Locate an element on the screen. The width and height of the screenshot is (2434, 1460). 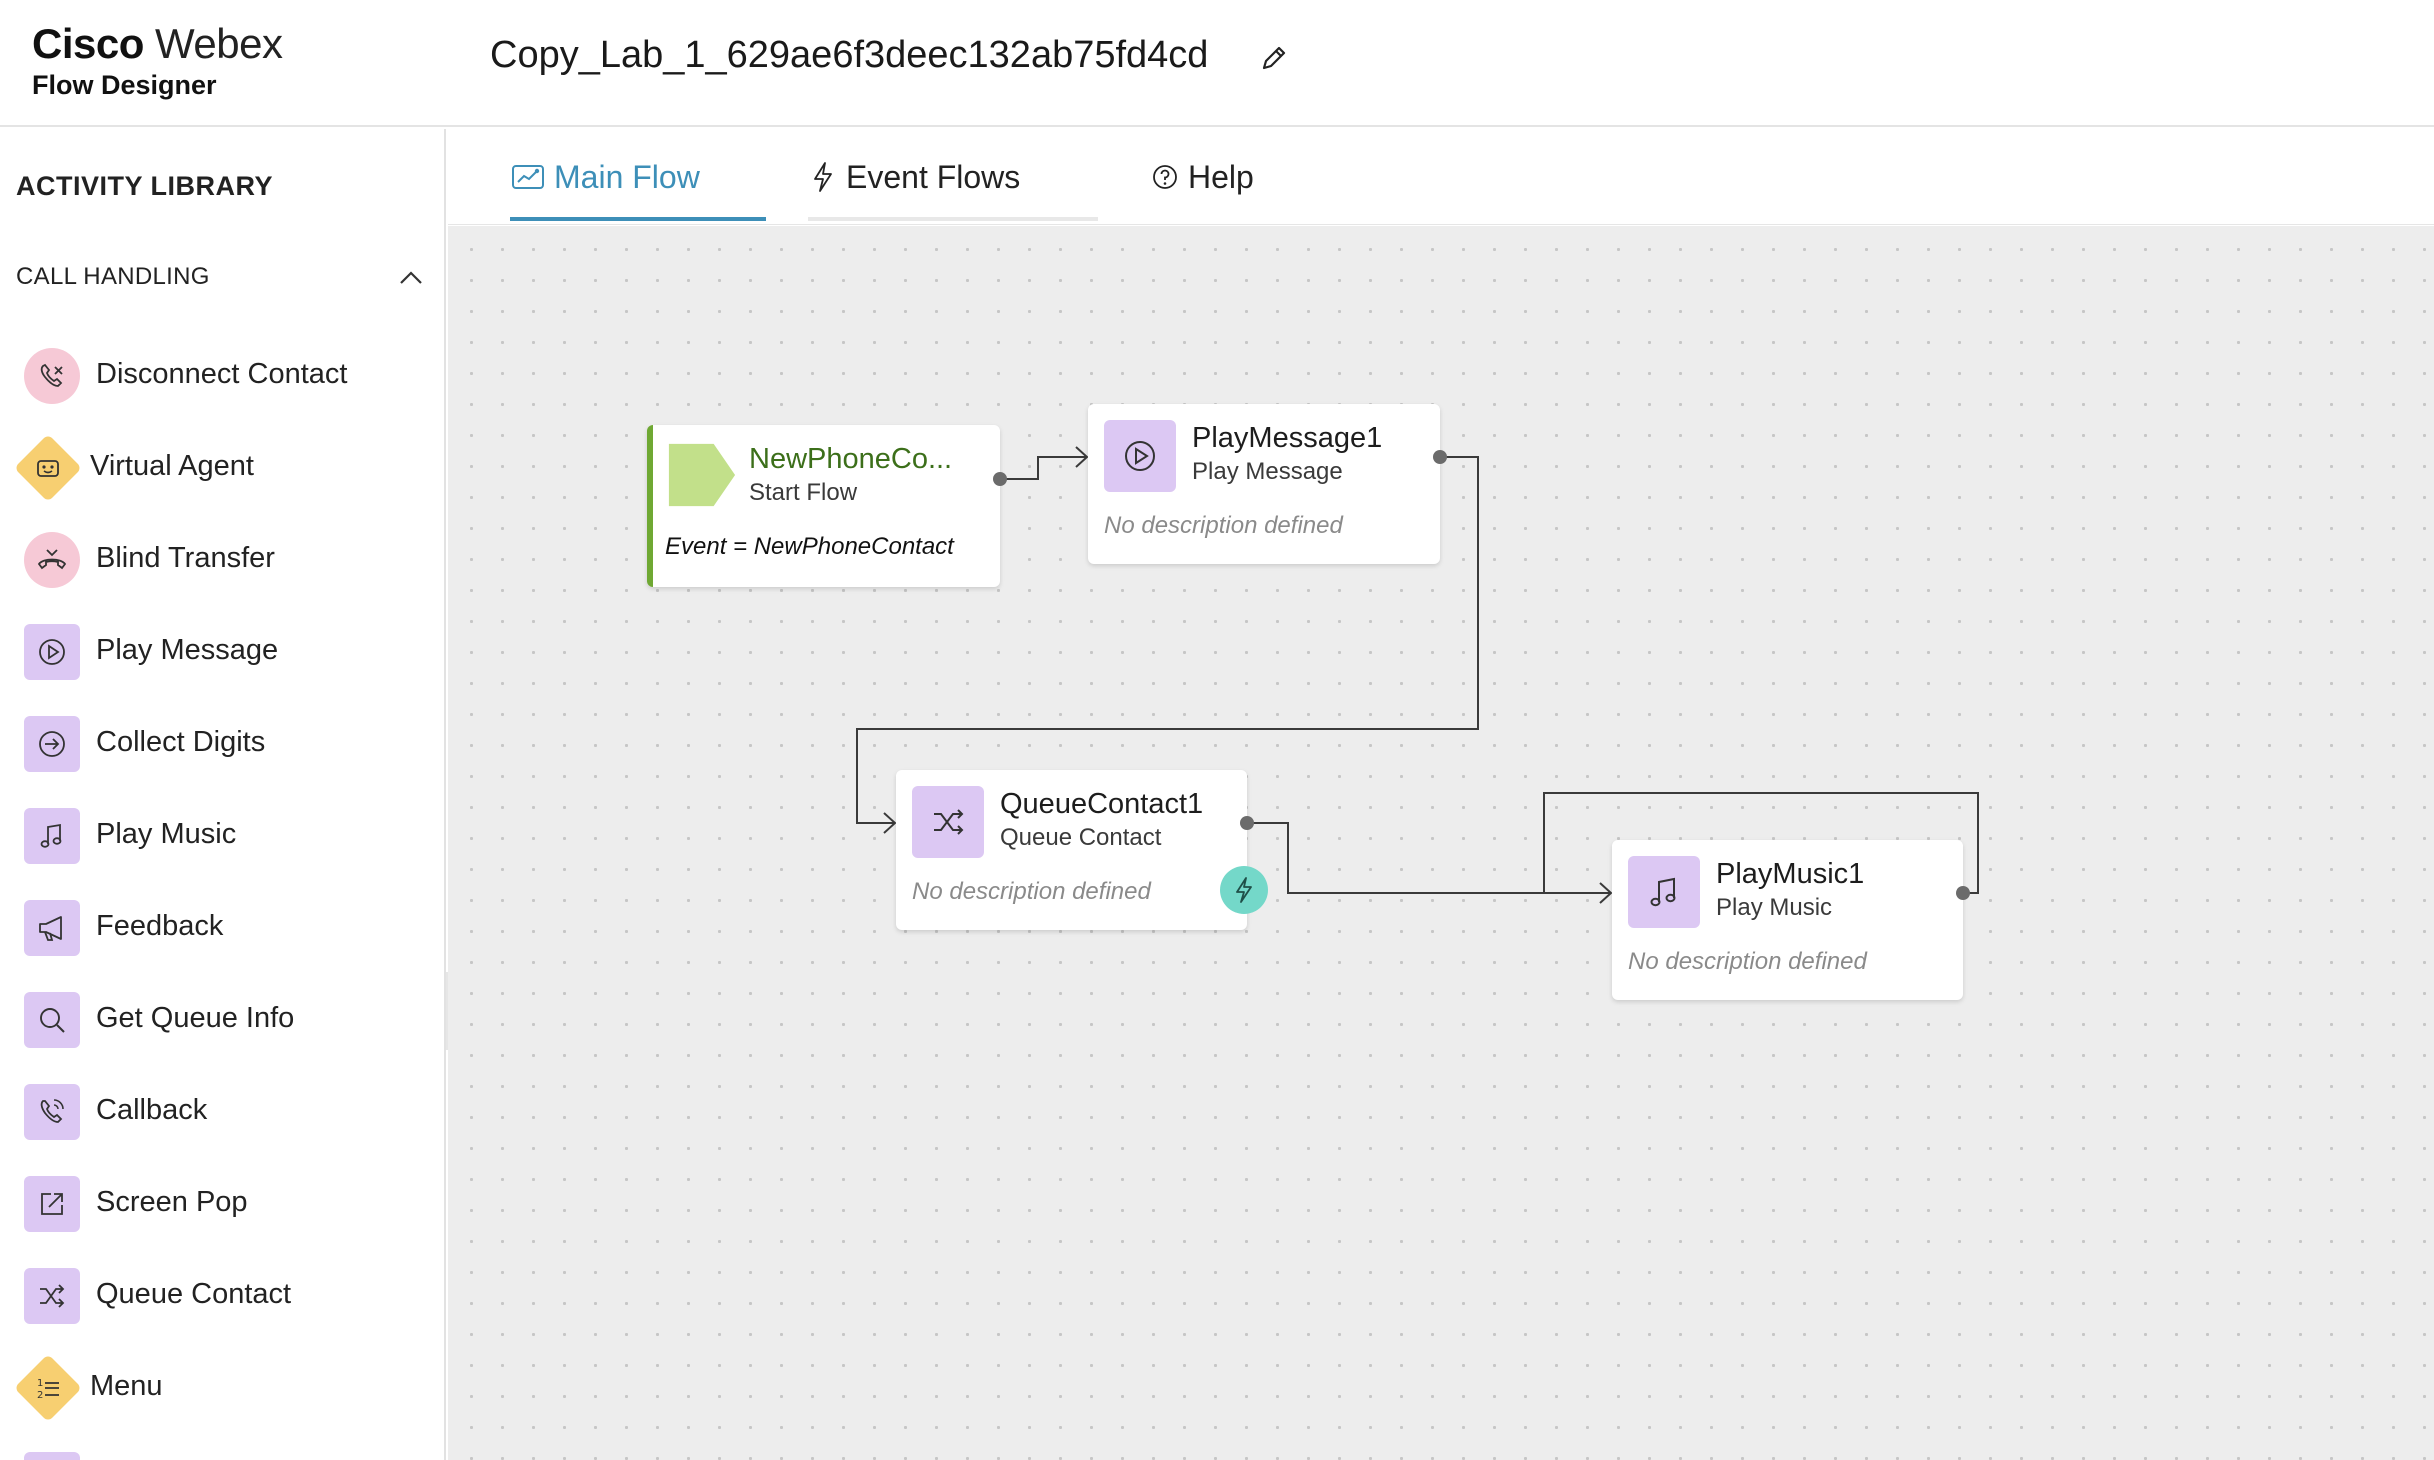
node-title: QueueContact1 is located at coordinates (1102, 804).